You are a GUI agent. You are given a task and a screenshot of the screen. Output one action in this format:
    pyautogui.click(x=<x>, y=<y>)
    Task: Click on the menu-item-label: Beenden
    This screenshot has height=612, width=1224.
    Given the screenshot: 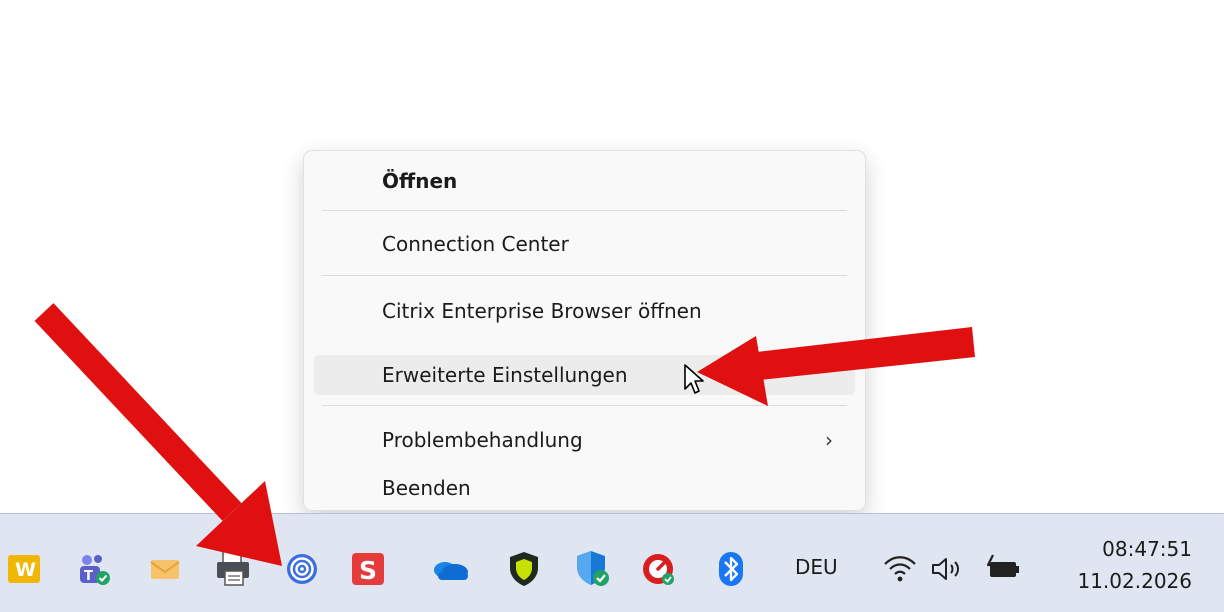 What is the action you would take?
    pyautogui.click(x=426, y=488)
    